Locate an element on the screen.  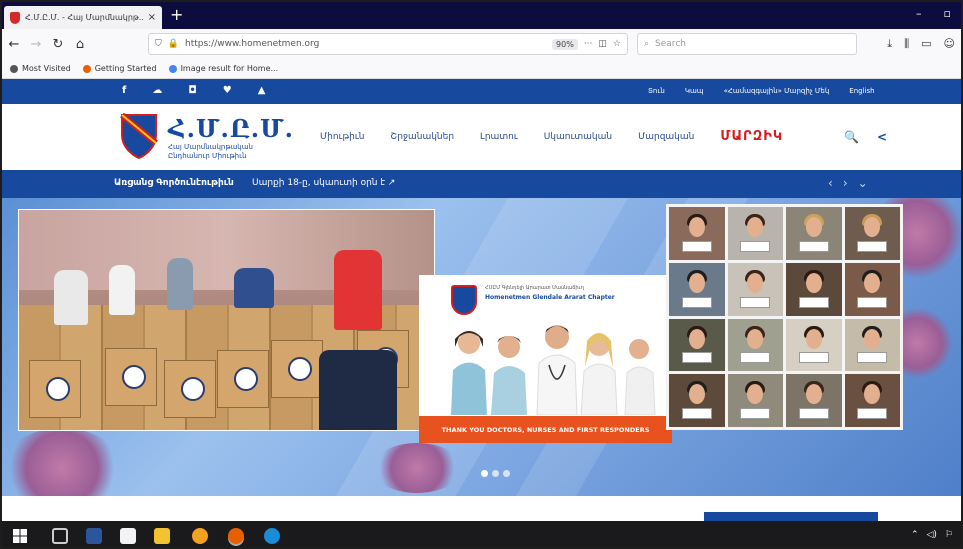
app-icon is located at coordinates (200, 536).